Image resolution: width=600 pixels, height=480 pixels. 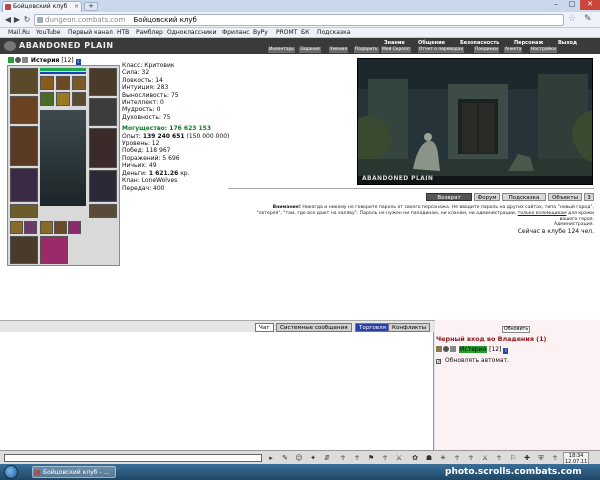 What do you see at coordinates (589, 197) in the screenshot?
I see `objects-count-button: 3` at bounding box center [589, 197].